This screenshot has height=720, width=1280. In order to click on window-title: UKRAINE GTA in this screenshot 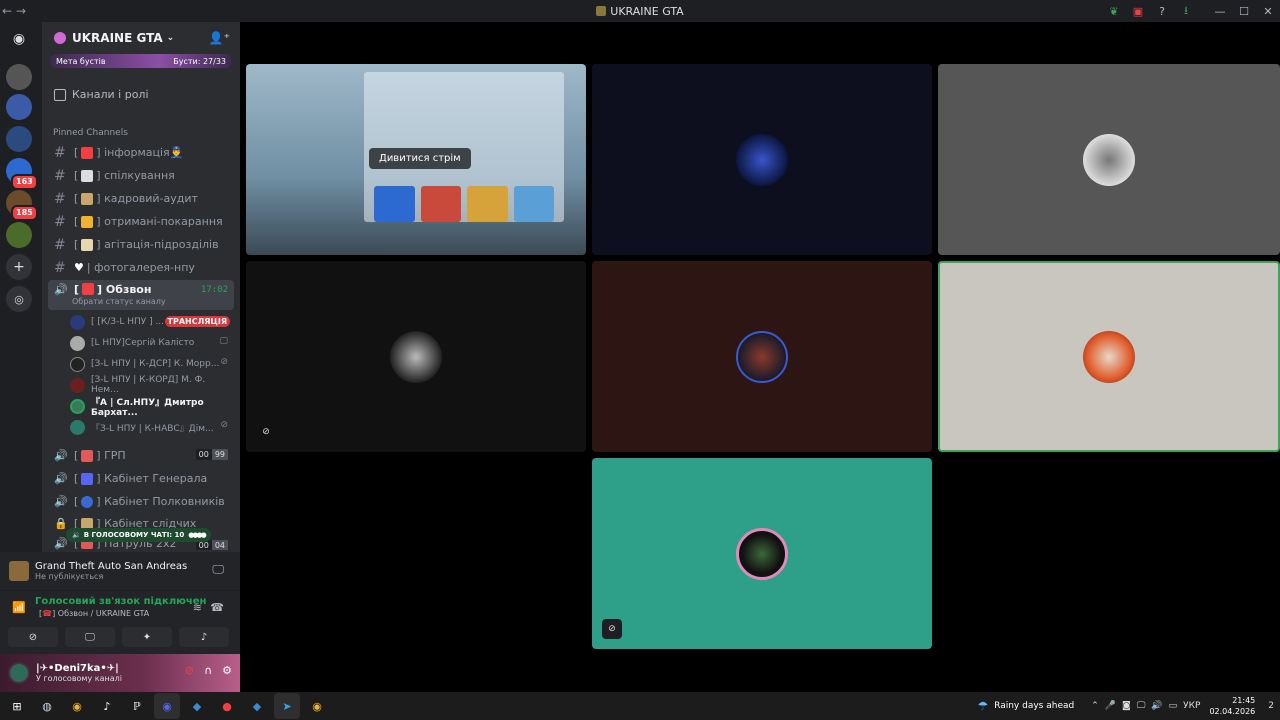, I will do `click(640, 11)`.